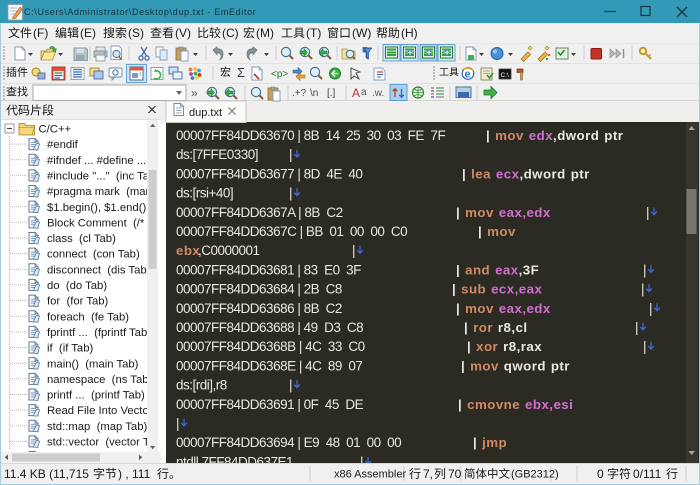 Image resolution: width=700 pixels, height=485 pixels. Describe the element at coordinates (600, 474) in the screenshot. I see `svg-text: 0` at that location.